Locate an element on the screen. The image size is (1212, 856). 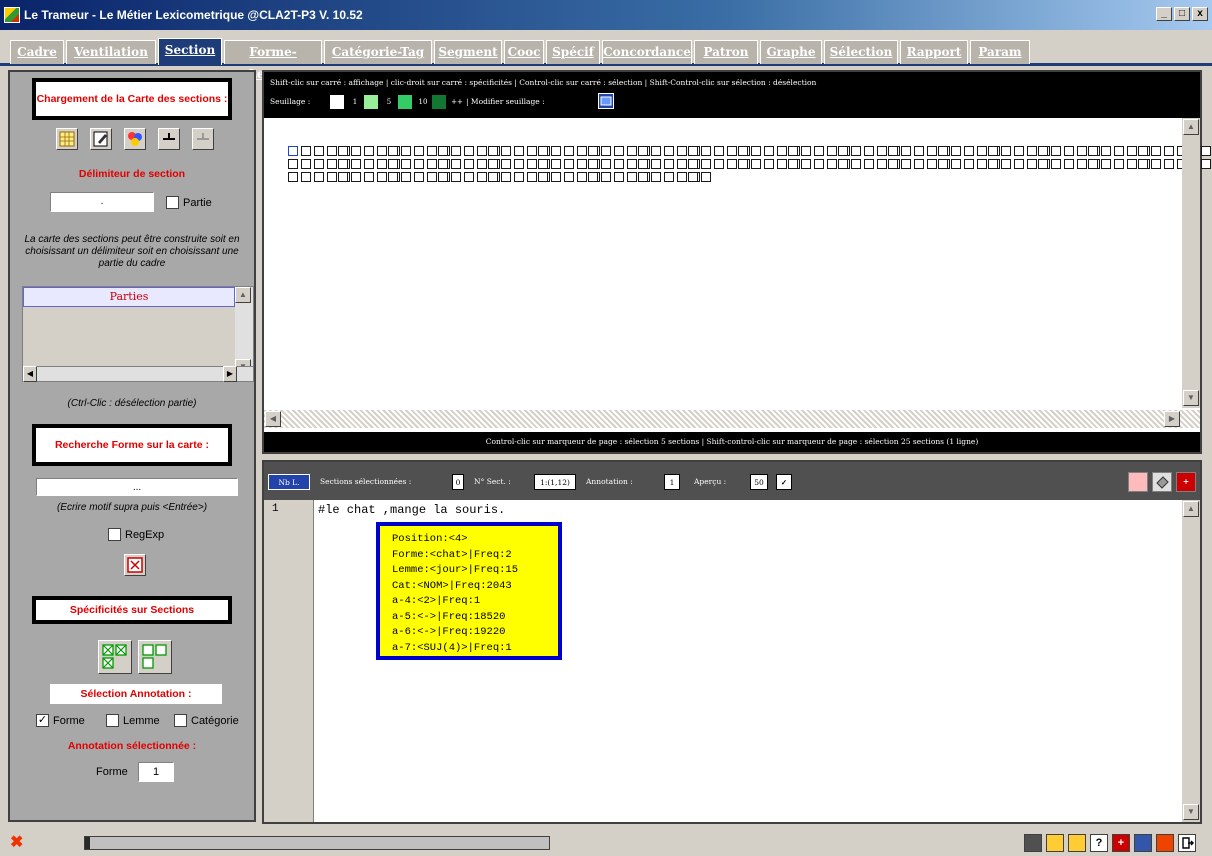
text-line: #le chat ,mange la souris. is located at coordinates (411, 510).